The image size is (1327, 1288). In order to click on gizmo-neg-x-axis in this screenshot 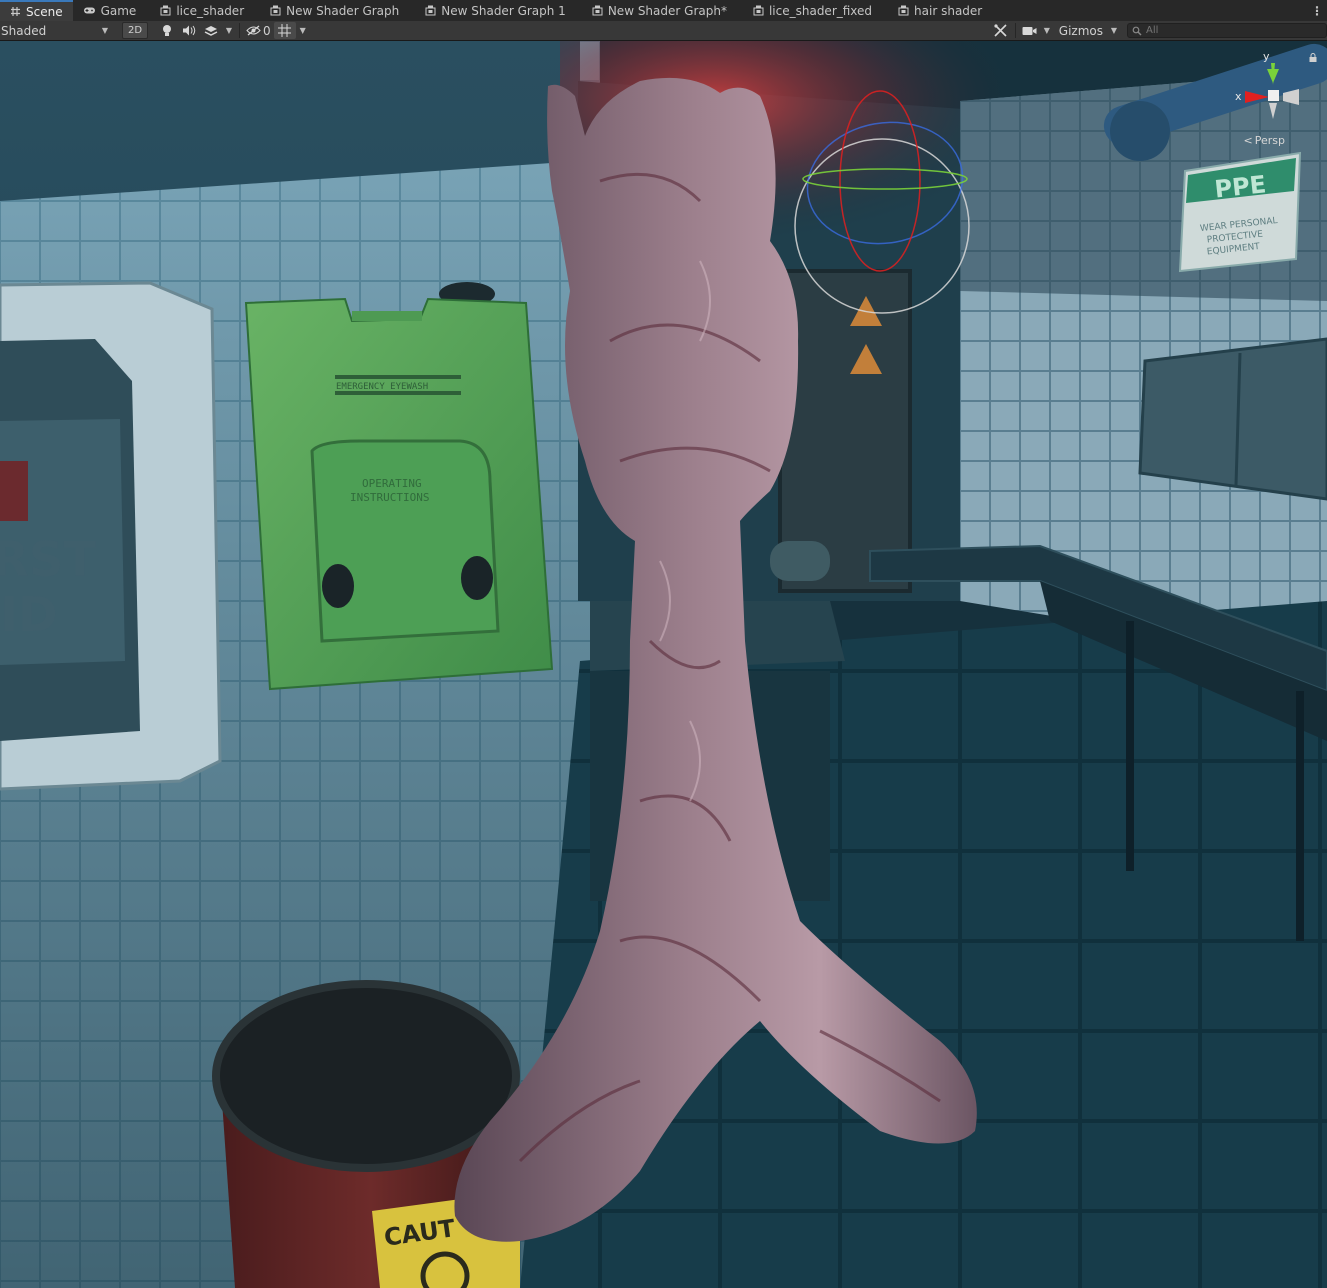, I will do `click(1291, 97)`.